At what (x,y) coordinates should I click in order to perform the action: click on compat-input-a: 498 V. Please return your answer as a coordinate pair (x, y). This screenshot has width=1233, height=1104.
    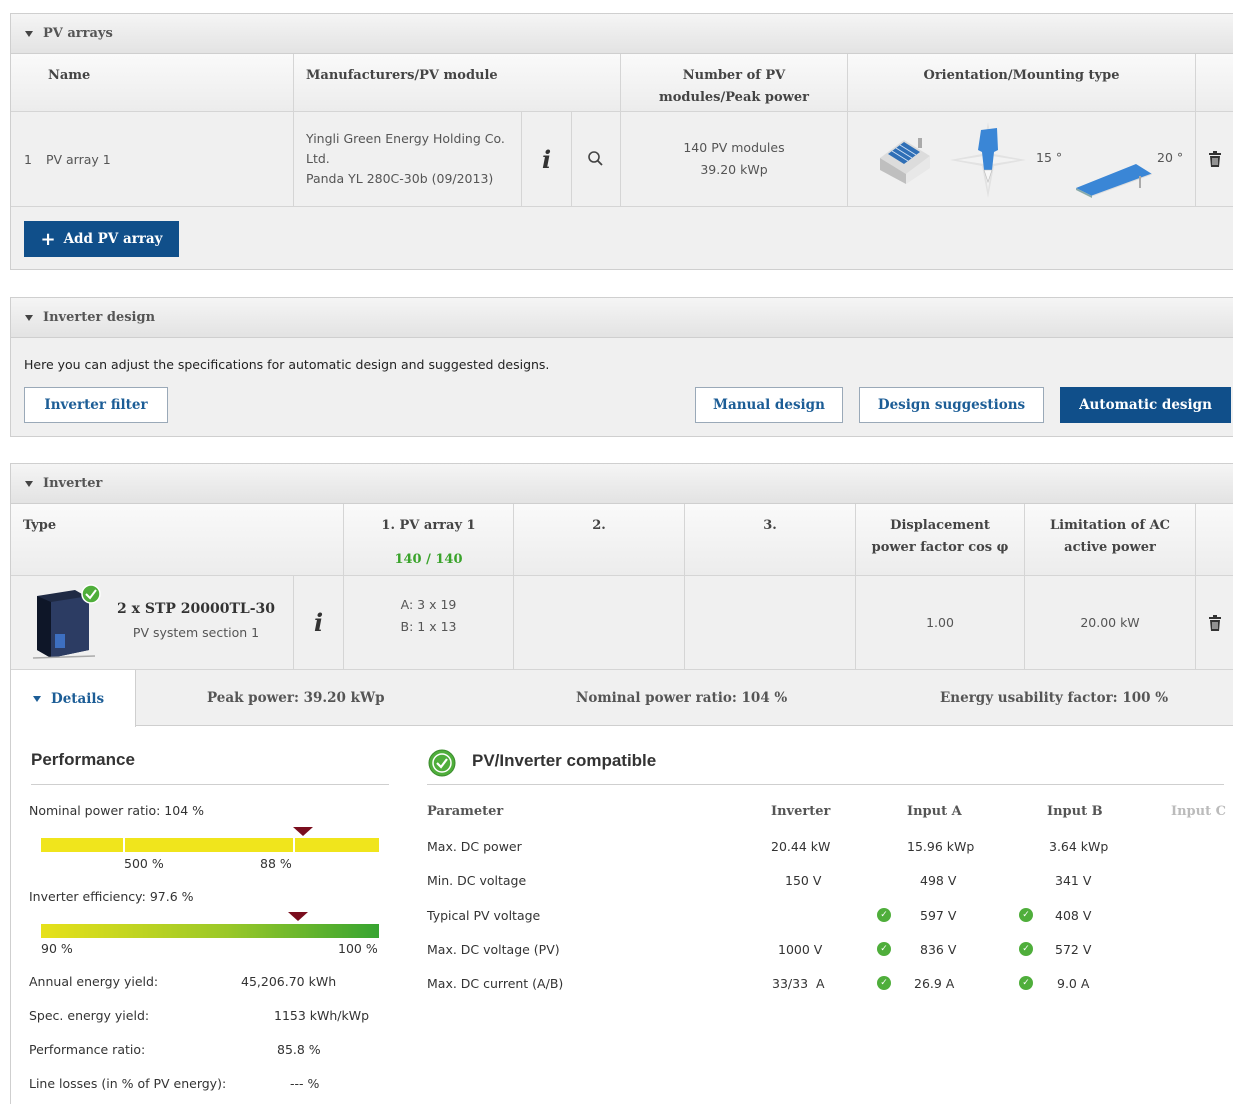
    Looking at the image, I should click on (938, 880).